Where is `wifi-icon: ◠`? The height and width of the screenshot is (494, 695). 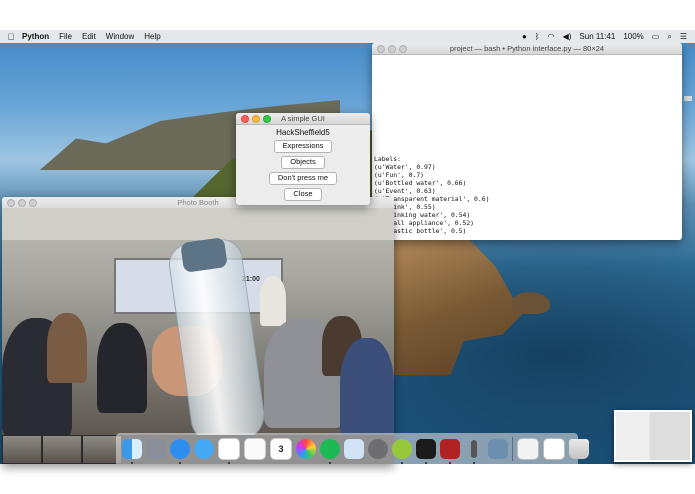 wifi-icon: ◠ is located at coordinates (551, 36).